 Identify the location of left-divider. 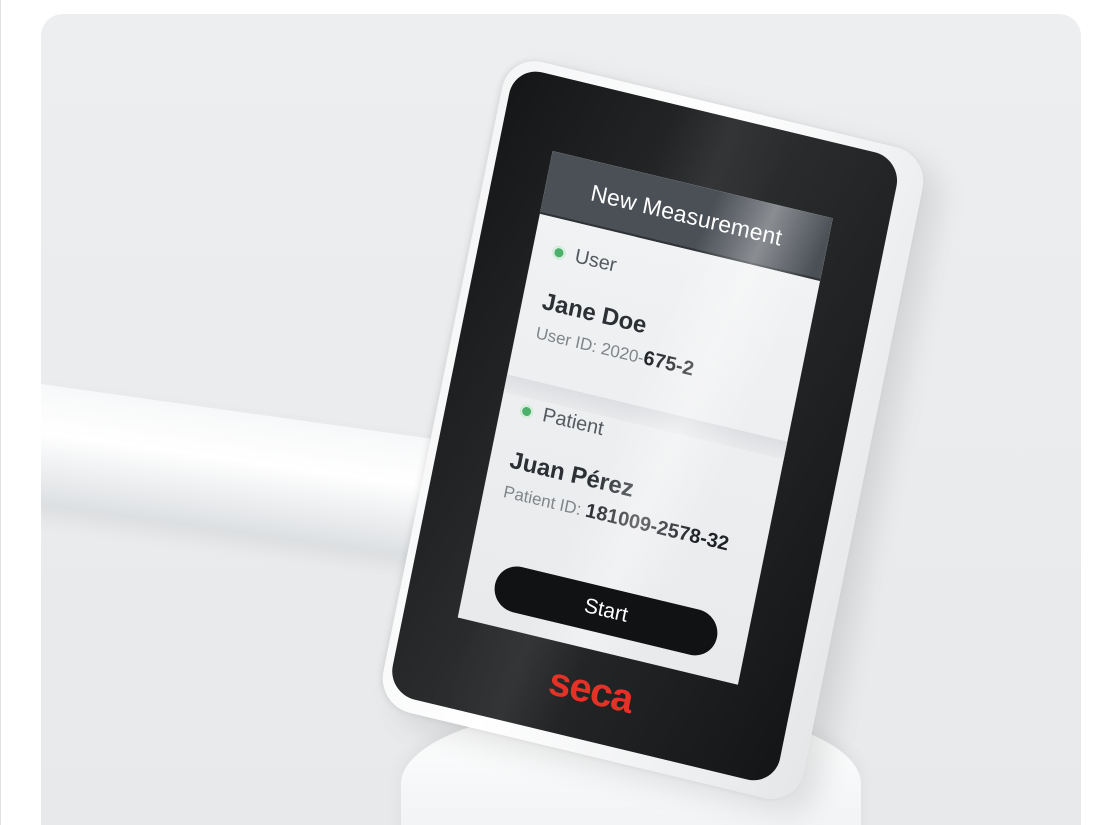
(0, 412).